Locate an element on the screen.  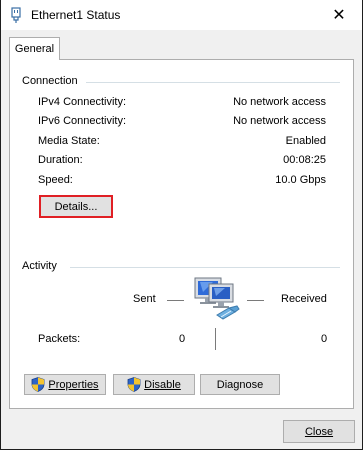
connection-group-label: Connection is located at coordinates (52, 81).